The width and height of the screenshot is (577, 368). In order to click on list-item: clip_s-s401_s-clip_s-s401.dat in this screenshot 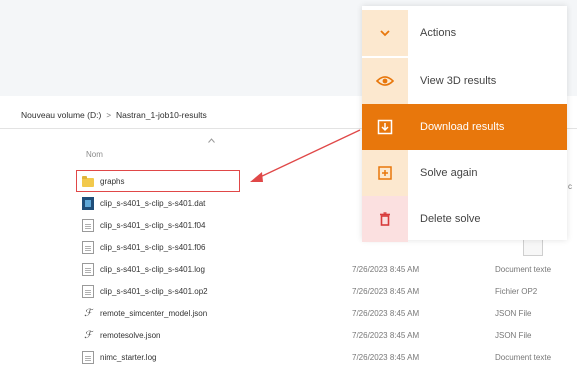, I will do `click(143, 203)`.